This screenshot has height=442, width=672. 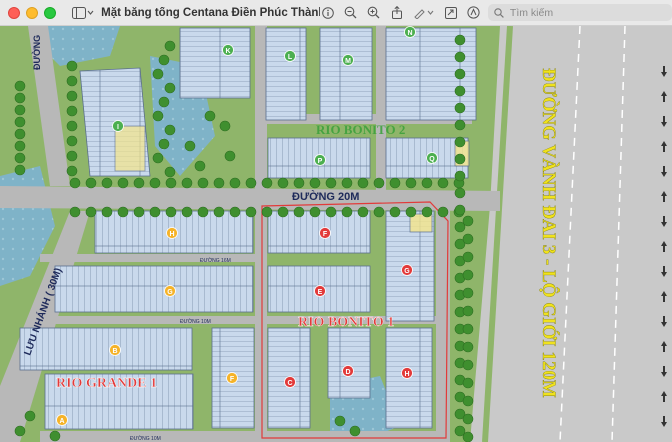 I want to click on resize-icon, so click(x=450, y=12).